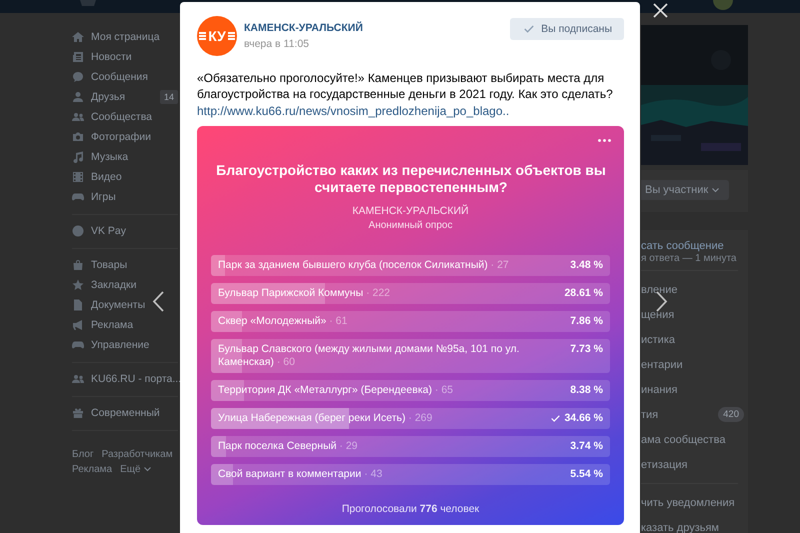 The width and height of the screenshot is (800, 533). Describe the element at coordinates (303, 44) in the screenshot. I see `post-time: вчера в 11:05` at that location.